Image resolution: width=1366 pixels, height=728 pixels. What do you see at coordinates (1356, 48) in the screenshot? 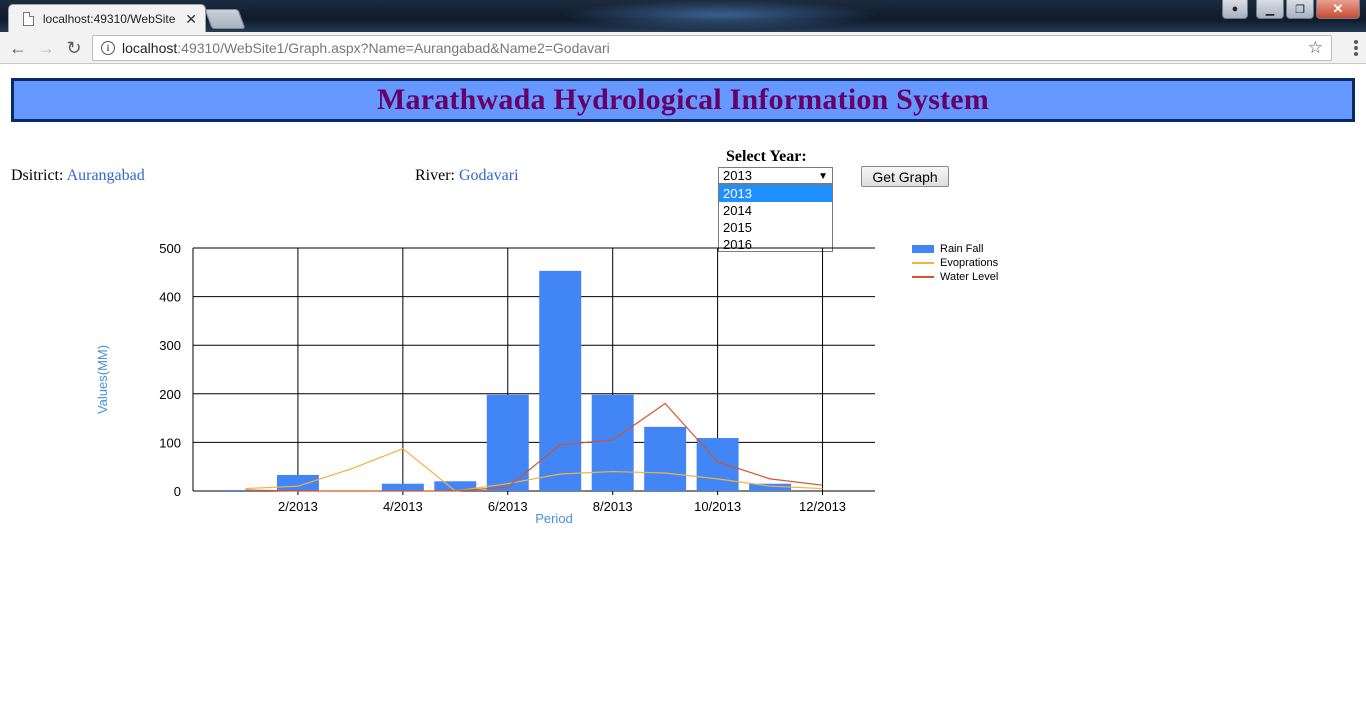
I see `browser-menu-icon` at bounding box center [1356, 48].